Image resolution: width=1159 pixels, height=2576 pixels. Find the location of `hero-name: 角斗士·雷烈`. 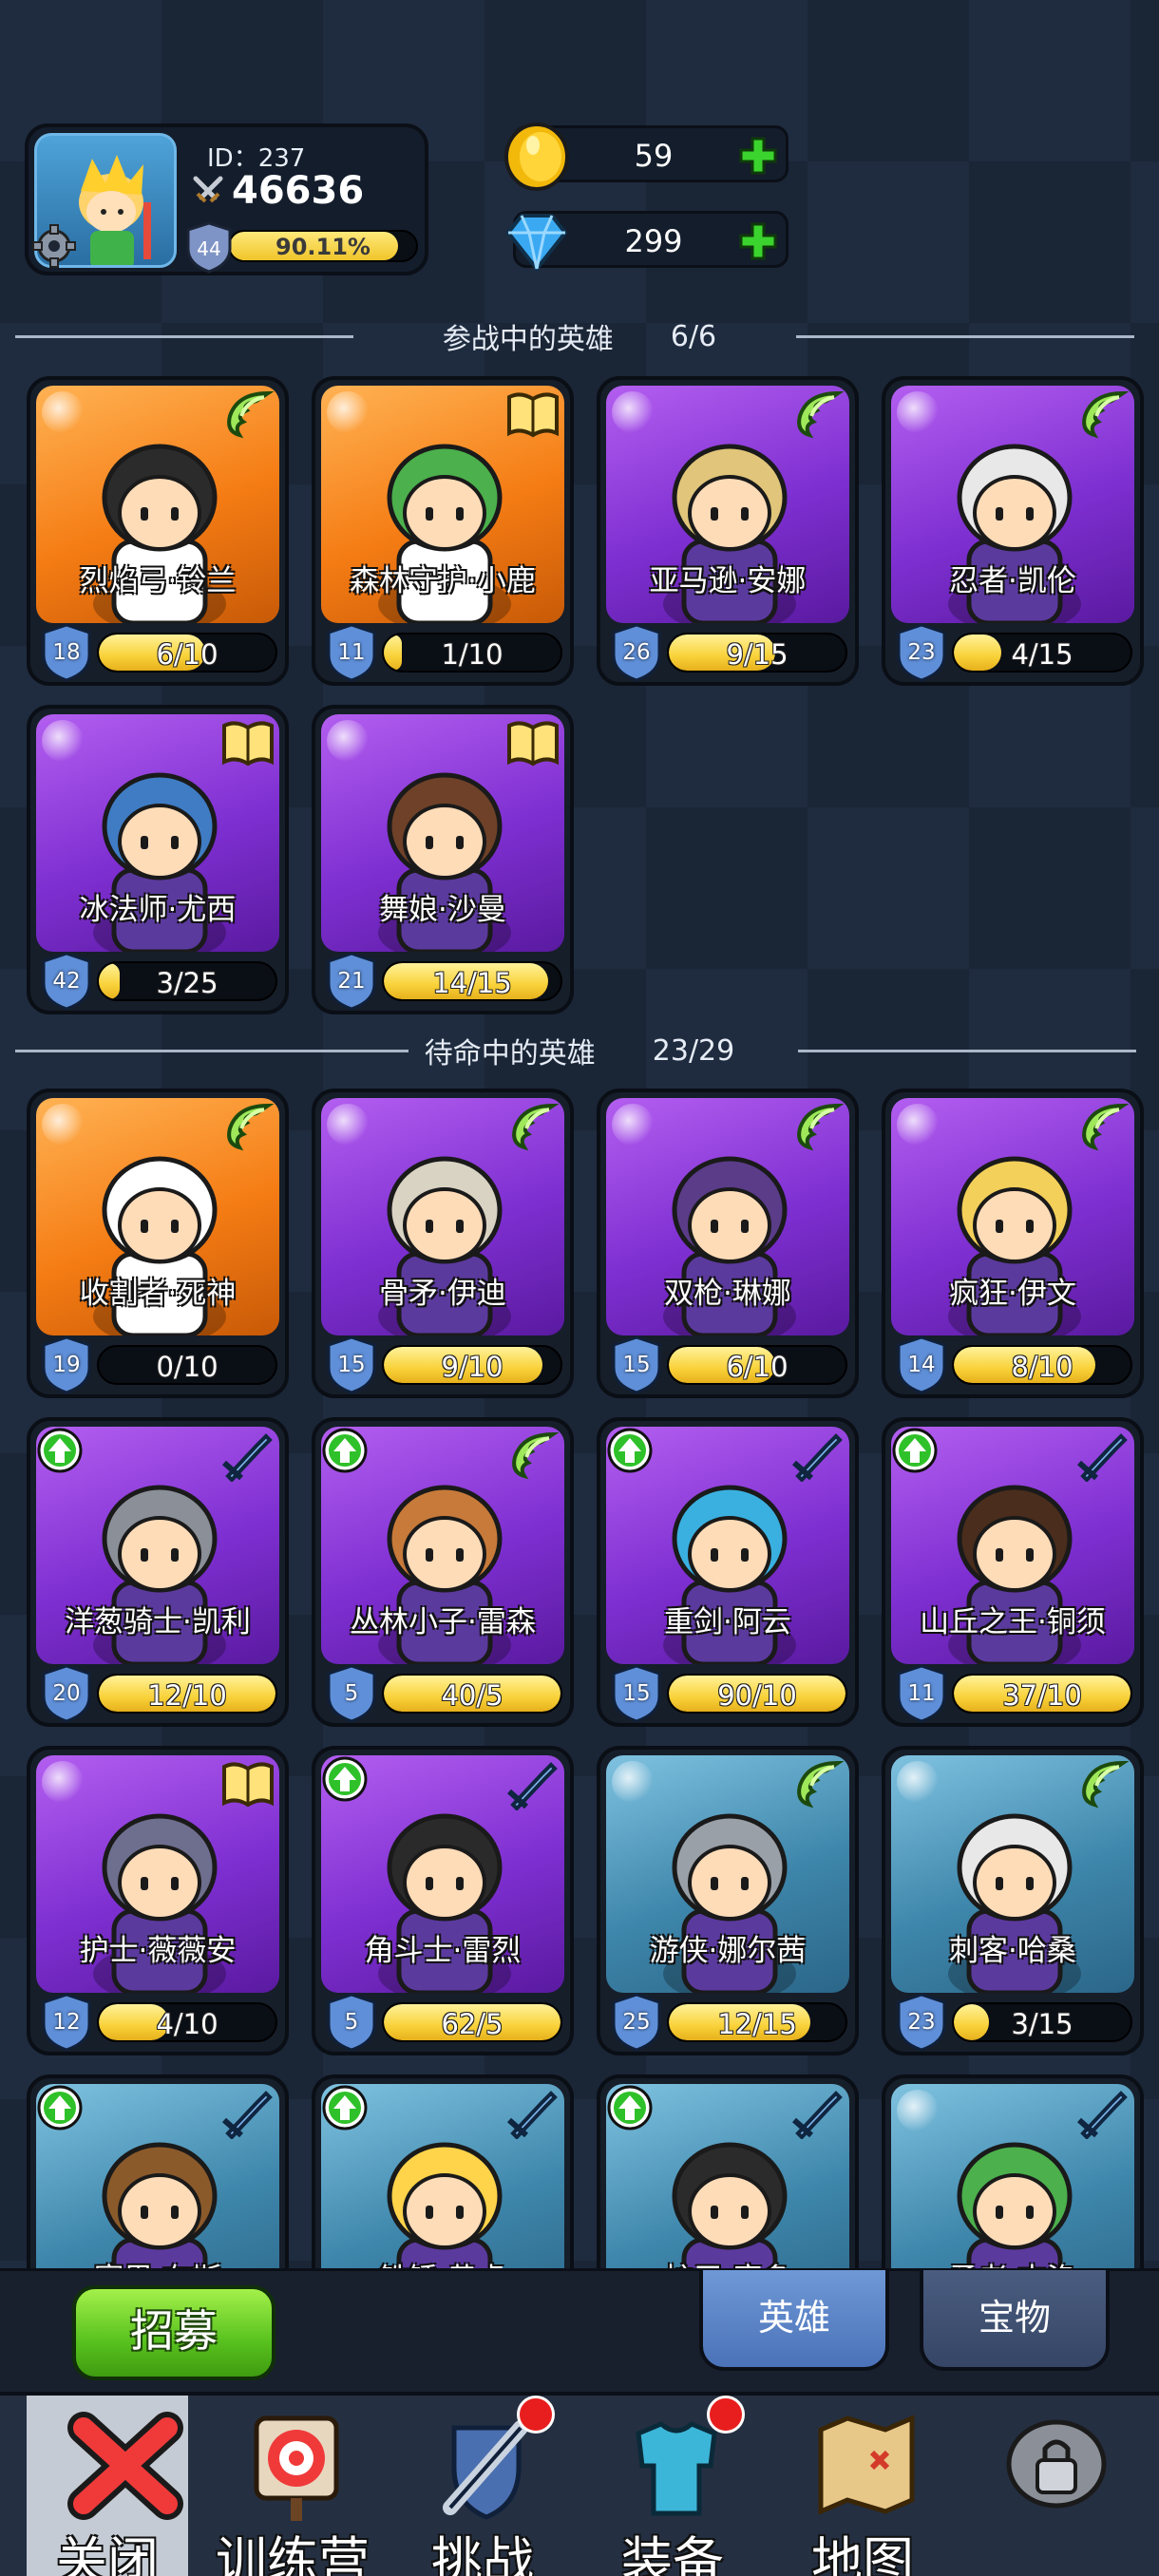

hero-name: 角斗士·雷烈 is located at coordinates (443, 1951).